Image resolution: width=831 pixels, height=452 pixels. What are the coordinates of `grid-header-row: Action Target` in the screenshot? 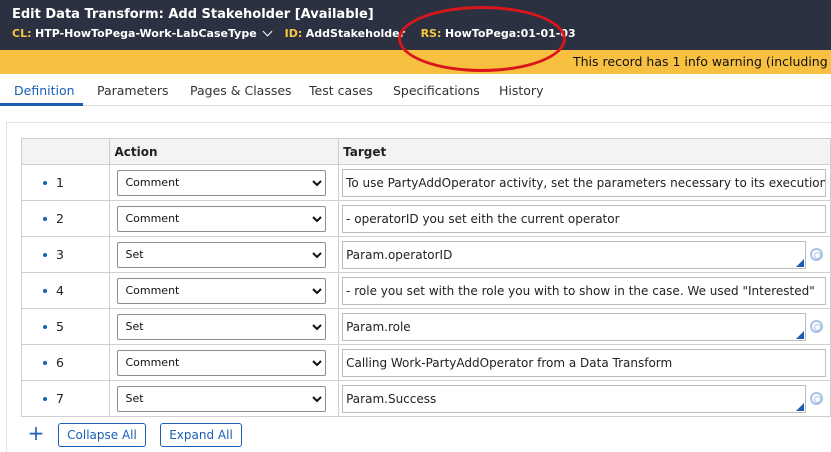 It's located at (425, 151).